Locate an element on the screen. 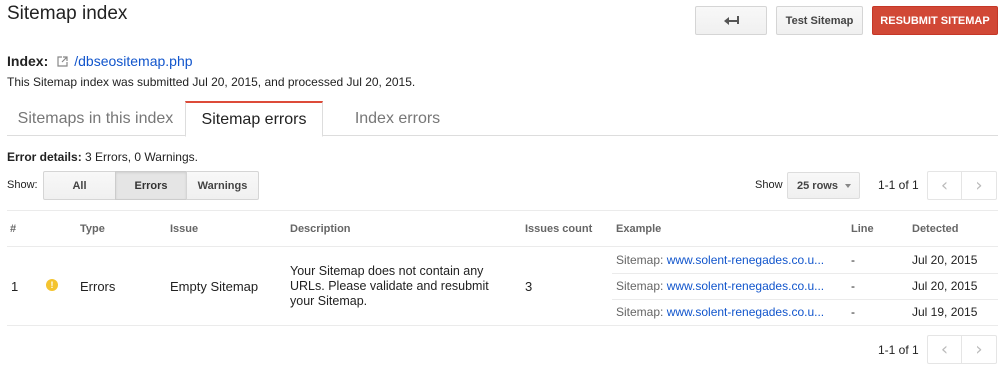 This screenshot has width=1005, height=366. tab-sitemaps-in-index: Sitemaps in this index is located at coordinates (95, 118).